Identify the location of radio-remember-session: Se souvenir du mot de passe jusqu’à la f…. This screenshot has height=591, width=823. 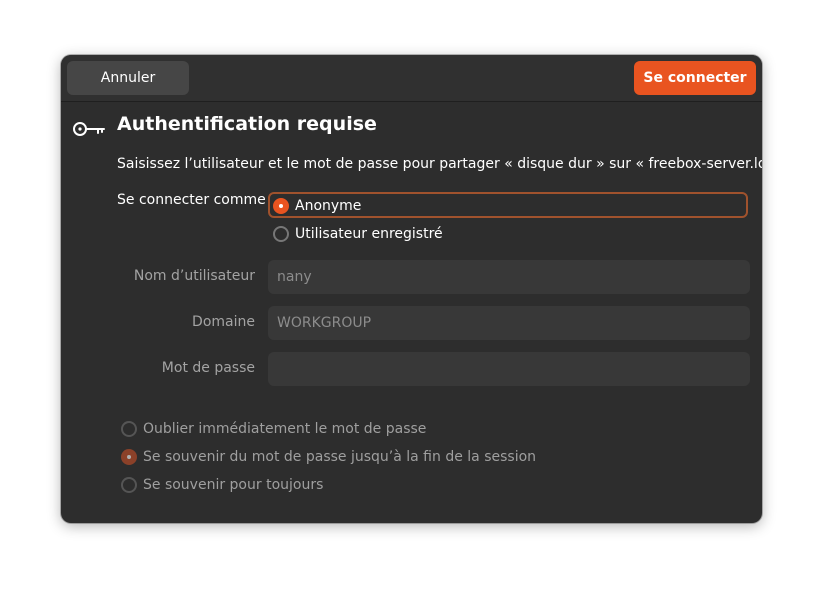
(328, 457).